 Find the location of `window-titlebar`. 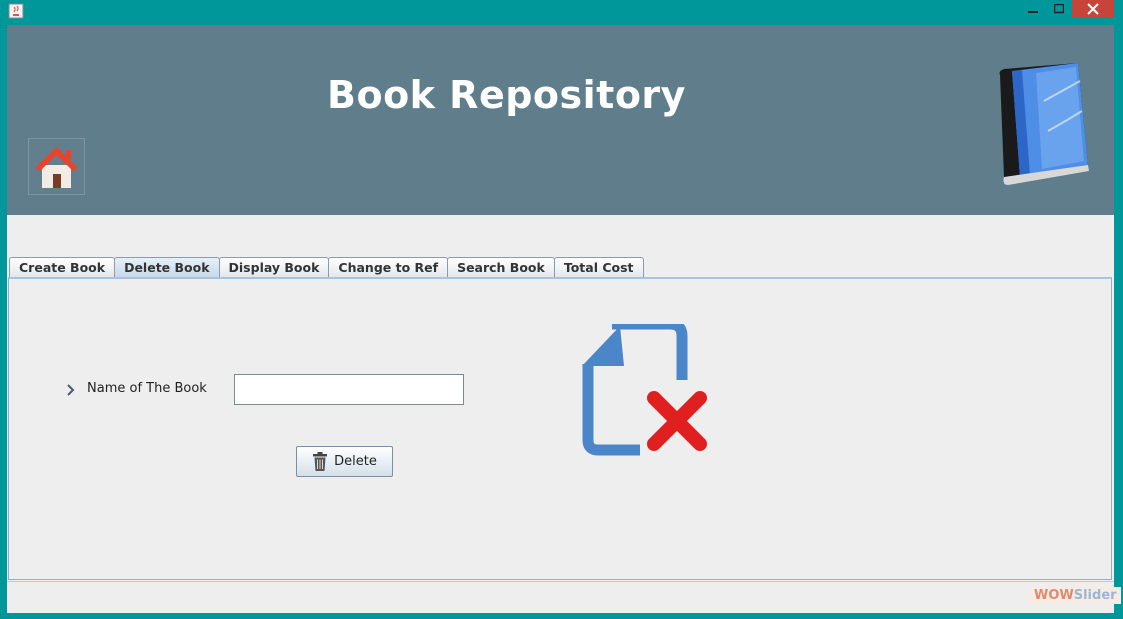

window-titlebar is located at coordinates (561, 12).